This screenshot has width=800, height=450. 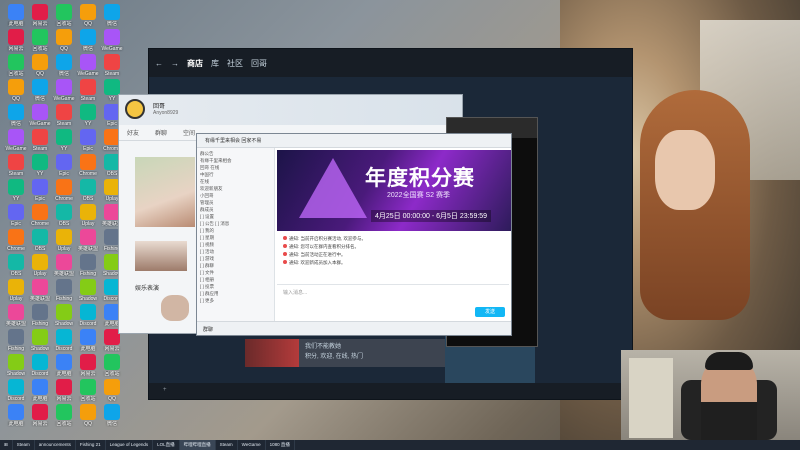 What do you see at coordinates (235, 266) in the screenshot?
I see `list-item: [ ] 群聊` at bounding box center [235, 266].